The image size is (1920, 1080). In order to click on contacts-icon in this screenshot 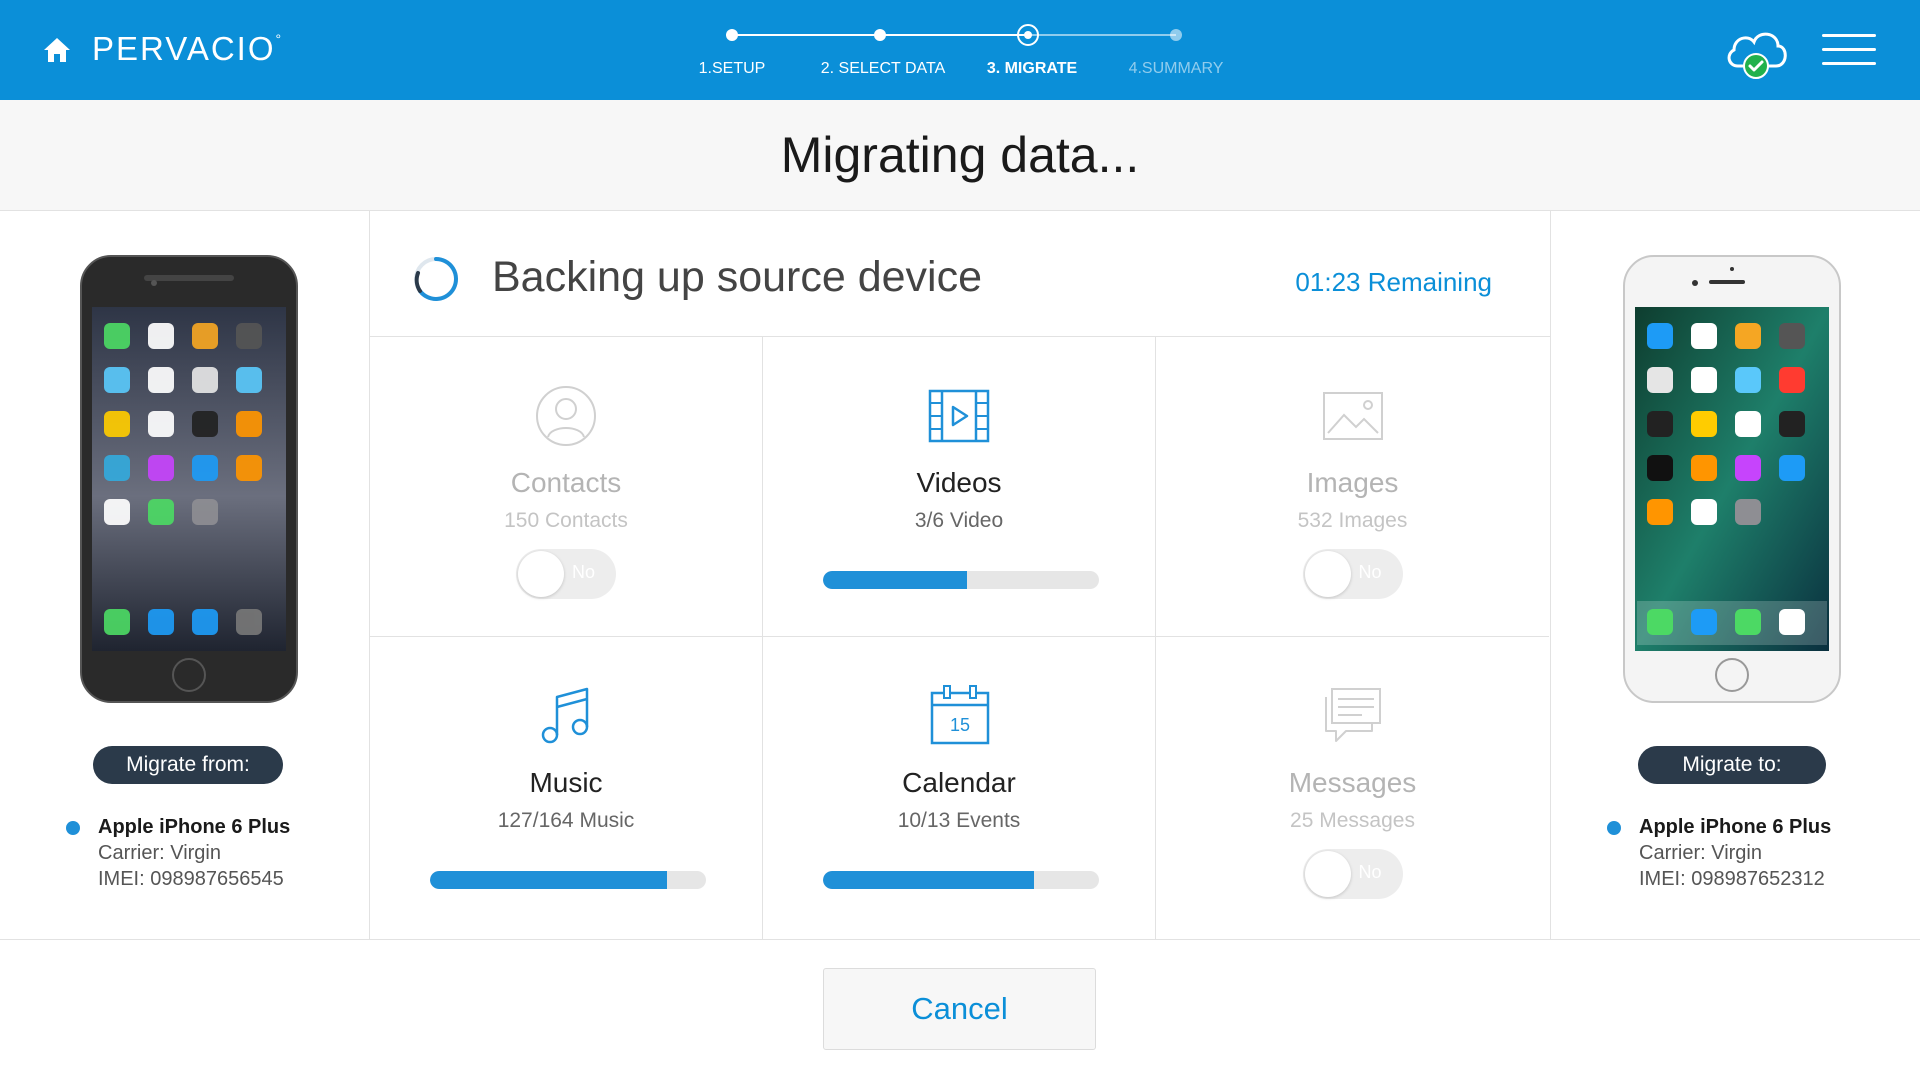, I will do `click(566, 416)`.